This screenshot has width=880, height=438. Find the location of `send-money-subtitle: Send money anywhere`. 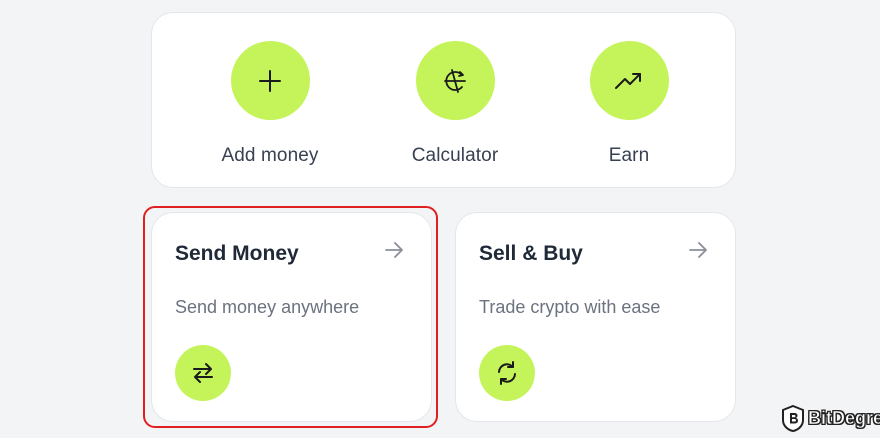

send-money-subtitle: Send money anywhere is located at coordinates (267, 307).